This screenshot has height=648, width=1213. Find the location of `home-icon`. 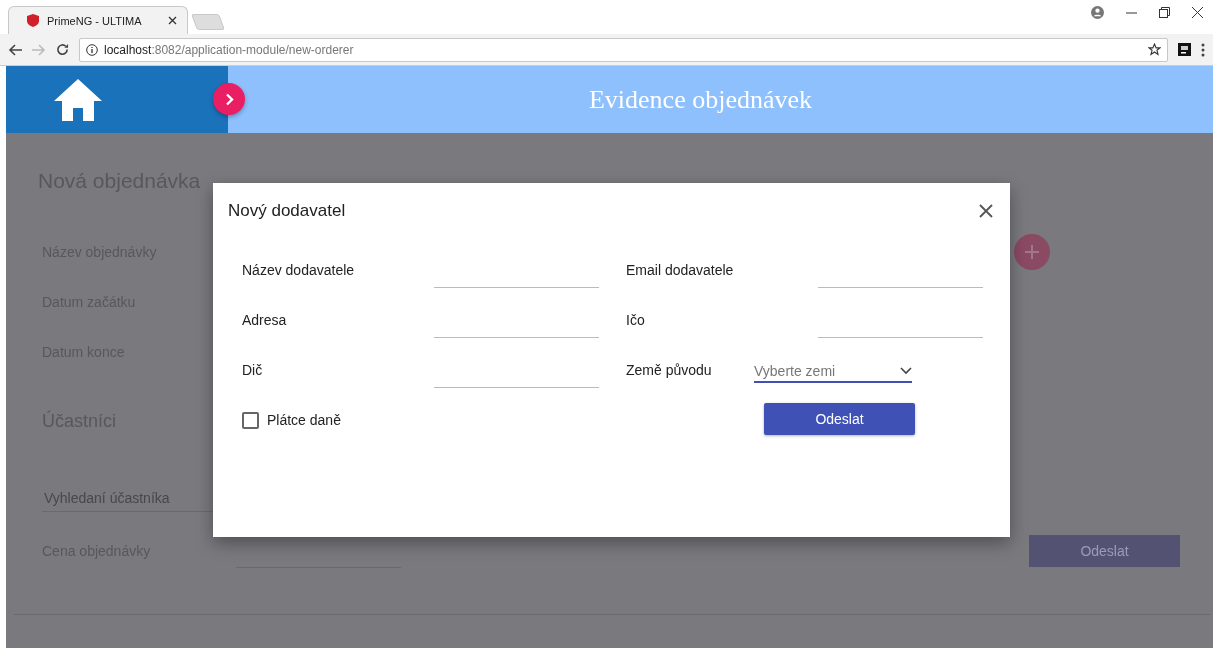

home-icon is located at coordinates (78, 99).